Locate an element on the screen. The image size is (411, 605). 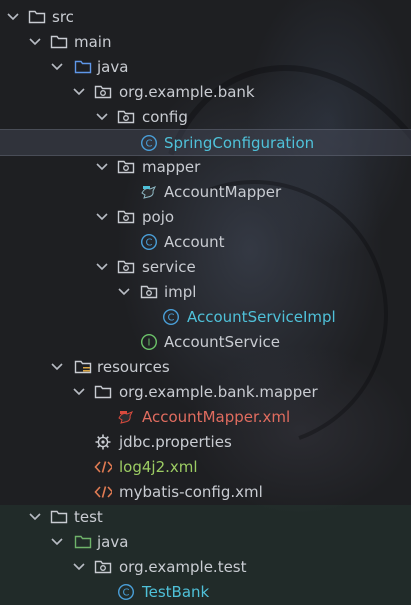
tree-row-java-test: java is located at coordinates (205, 541).